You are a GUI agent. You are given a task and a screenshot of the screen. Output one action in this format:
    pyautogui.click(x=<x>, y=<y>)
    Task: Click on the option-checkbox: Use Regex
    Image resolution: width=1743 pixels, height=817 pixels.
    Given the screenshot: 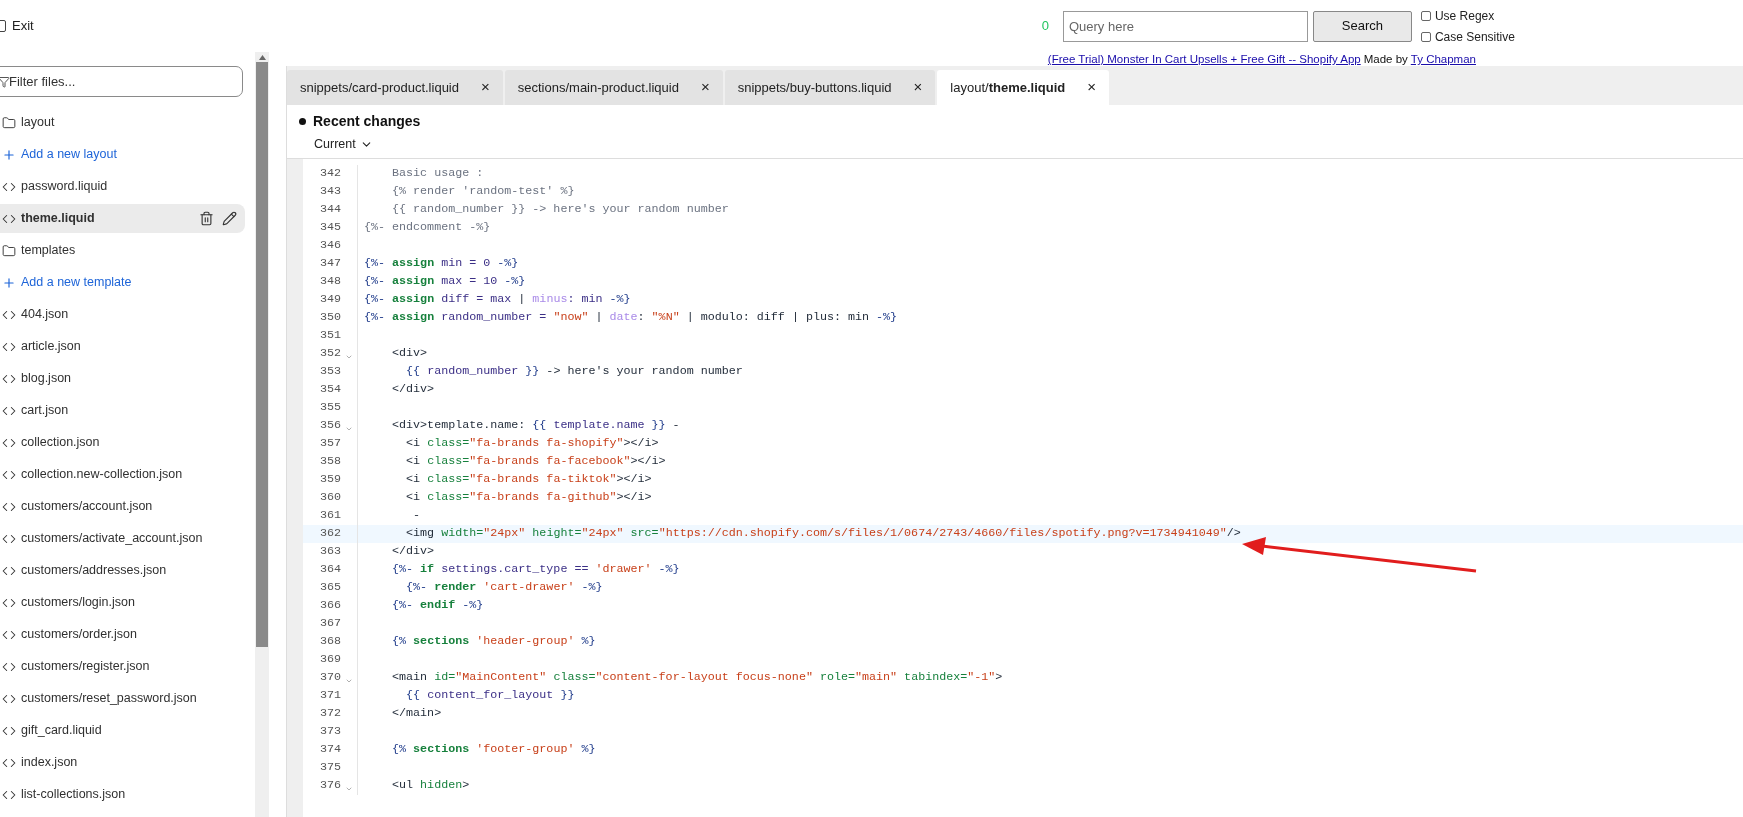 What is the action you would take?
    pyautogui.click(x=1467, y=15)
    